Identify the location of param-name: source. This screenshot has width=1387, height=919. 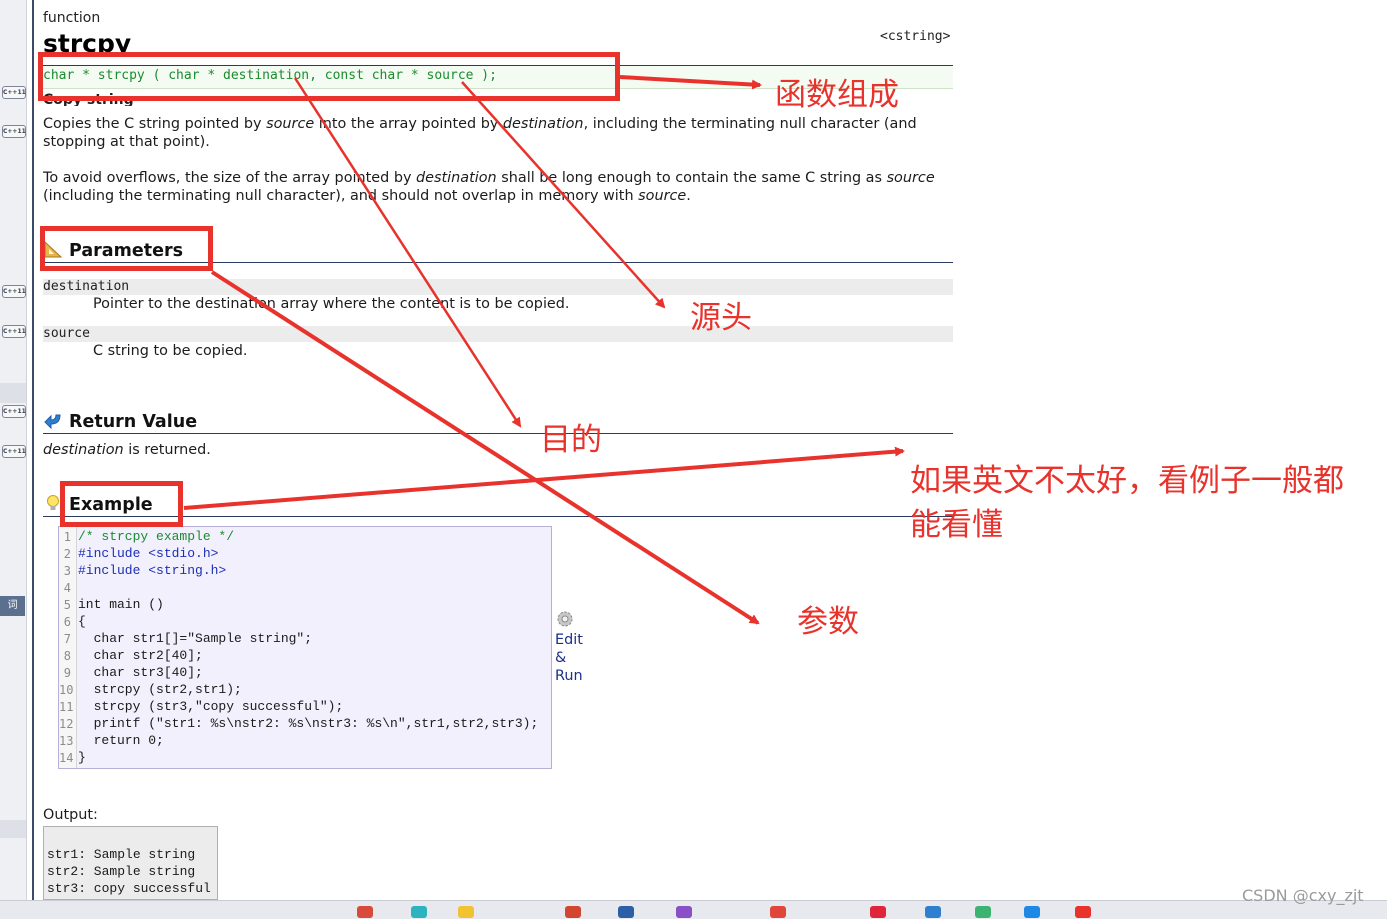
(66, 333).